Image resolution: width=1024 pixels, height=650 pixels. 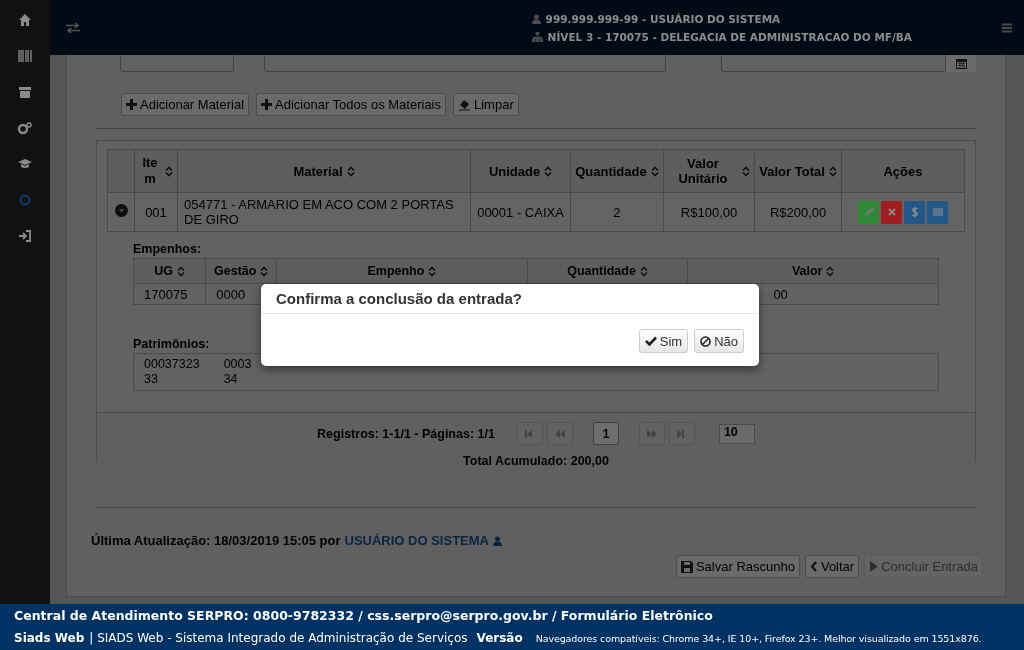 What do you see at coordinates (663, 341) in the screenshot?
I see `confirm-button: Sim` at bounding box center [663, 341].